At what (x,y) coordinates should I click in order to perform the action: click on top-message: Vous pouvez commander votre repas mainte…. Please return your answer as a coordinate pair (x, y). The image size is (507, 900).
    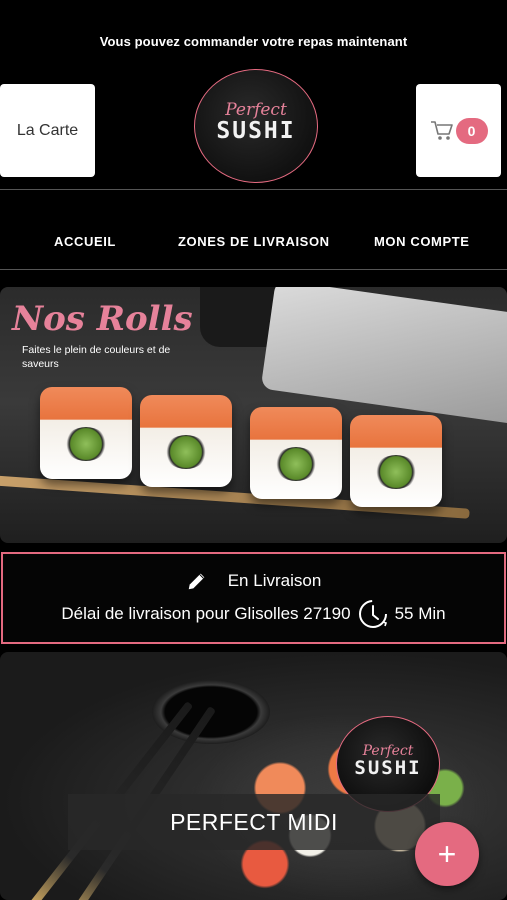
    Looking at the image, I should click on (253, 41).